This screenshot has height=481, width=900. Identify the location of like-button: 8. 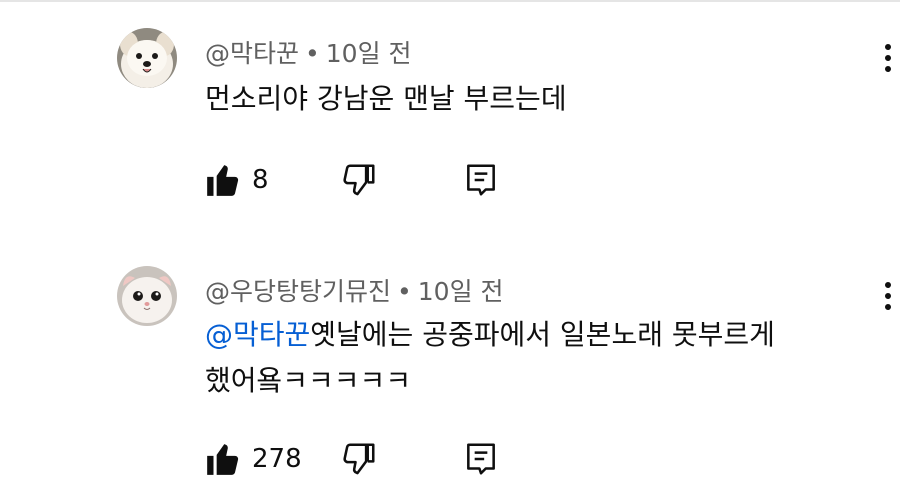
(236, 180).